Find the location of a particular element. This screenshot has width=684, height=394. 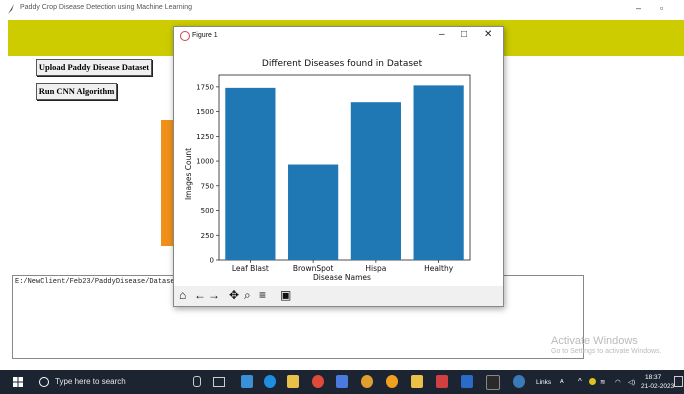

y-tick-label: 500 is located at coordinates (207, 211).